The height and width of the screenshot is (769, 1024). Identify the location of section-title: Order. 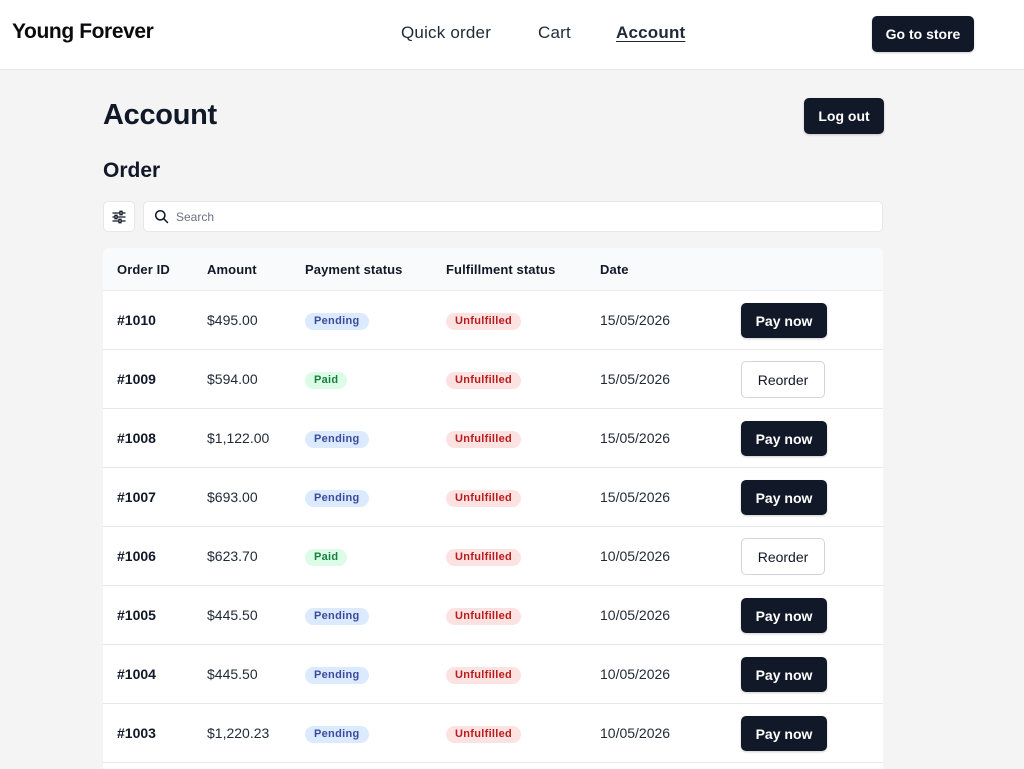
(132, 170).